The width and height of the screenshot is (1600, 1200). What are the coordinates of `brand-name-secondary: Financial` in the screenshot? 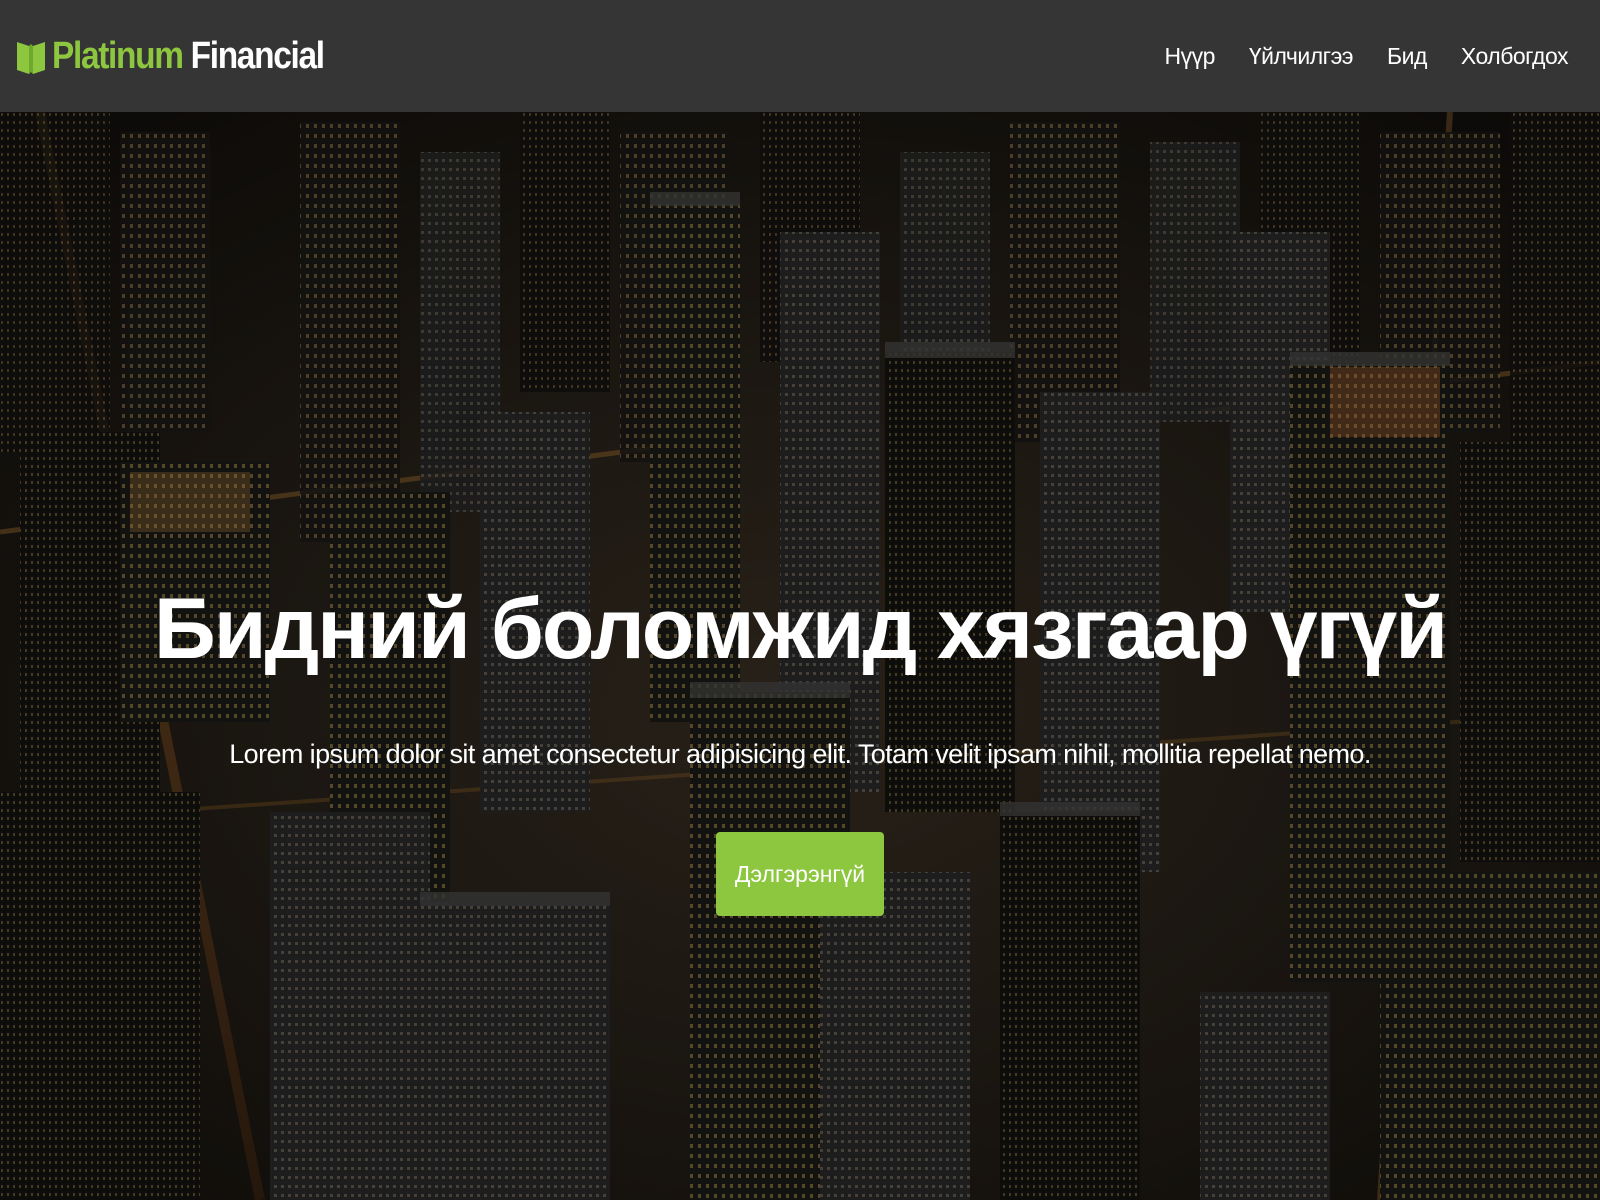 It's located at (257, 55).